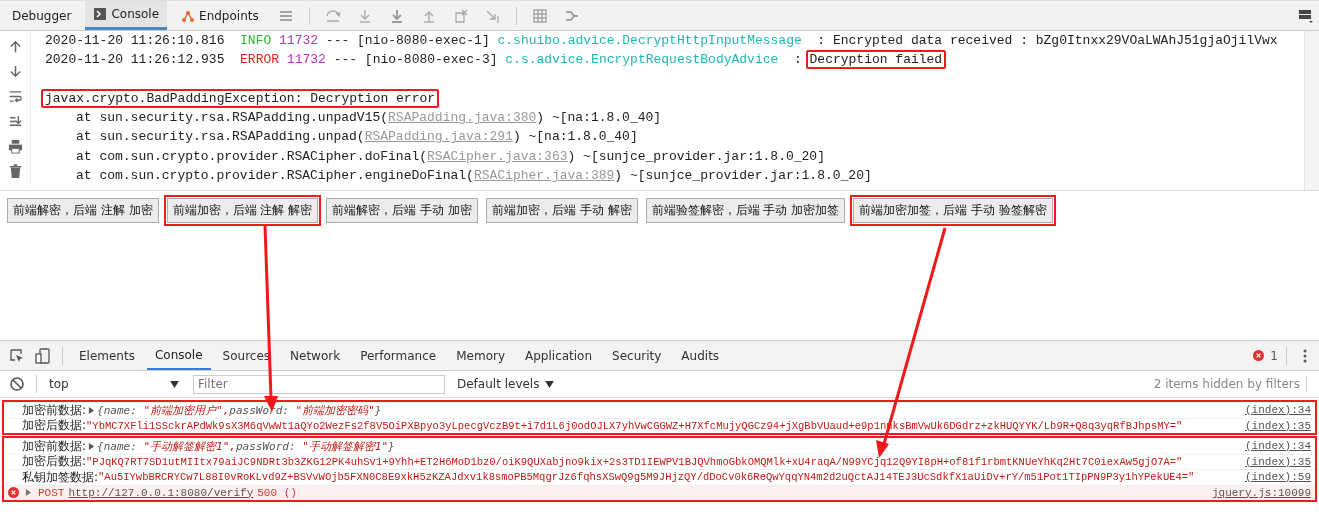  Describe the element at coordinates (15, 171) in the screenshot. I see `trash-icon` at that location.